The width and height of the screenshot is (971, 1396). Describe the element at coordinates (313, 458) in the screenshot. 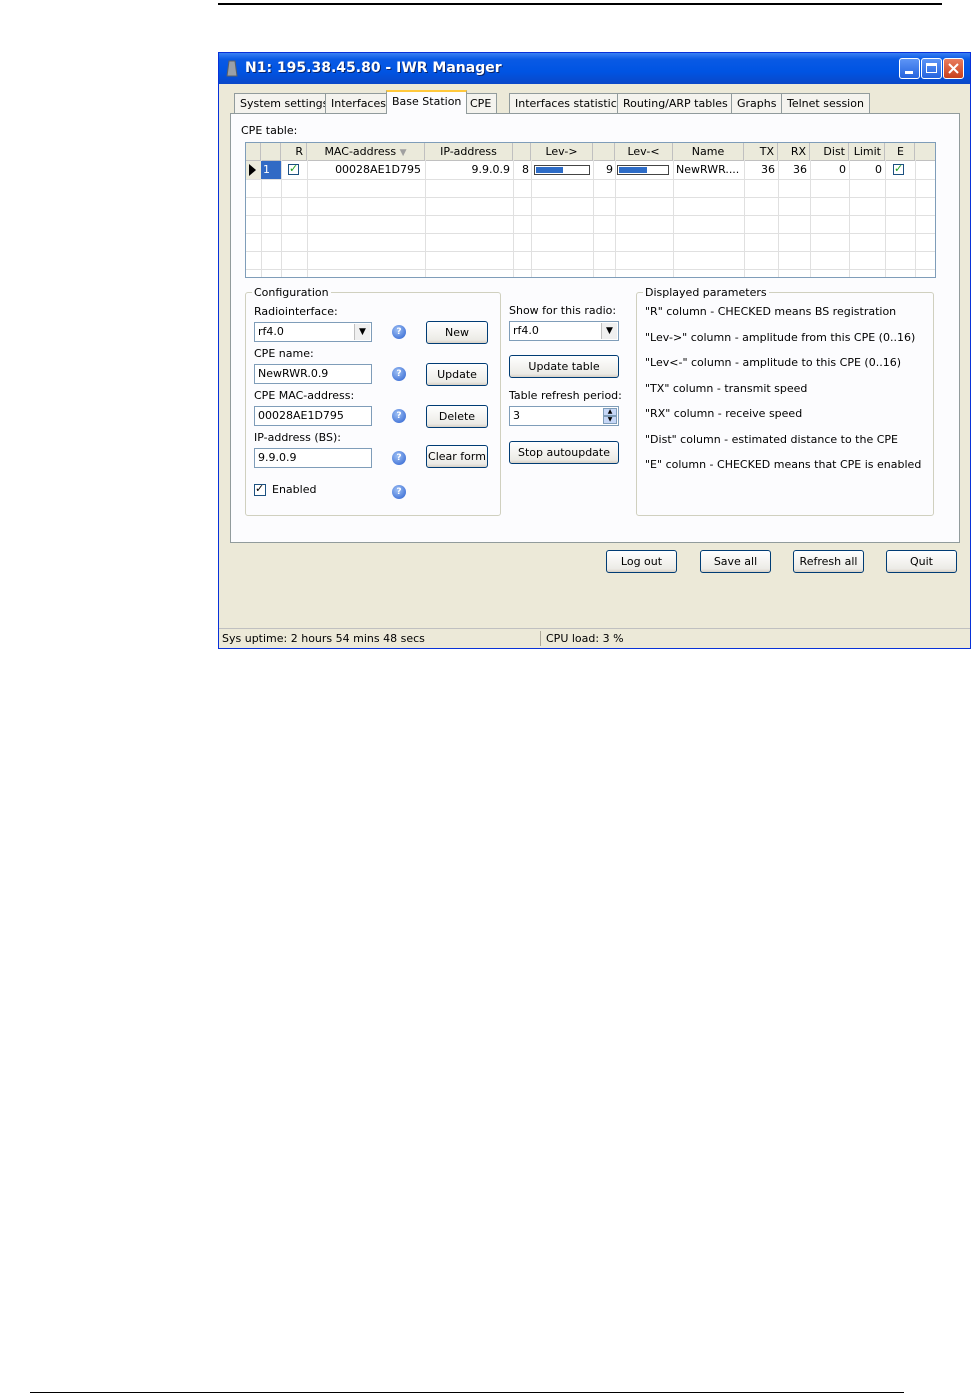

I see `ip-address-field: 9.9.0.9` at that location.